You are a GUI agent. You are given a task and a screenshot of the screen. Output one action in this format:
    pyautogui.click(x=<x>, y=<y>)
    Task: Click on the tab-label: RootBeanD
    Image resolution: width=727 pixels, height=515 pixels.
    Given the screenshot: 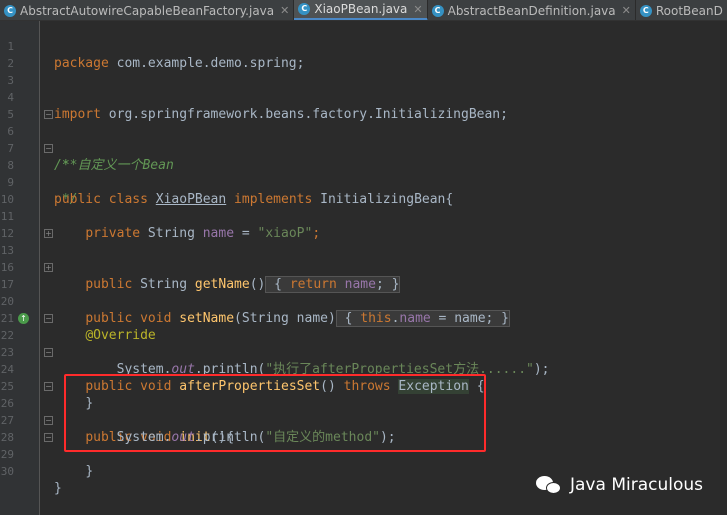 What is the action you would take?
    pyautogui.click(x=689, y=10)
    